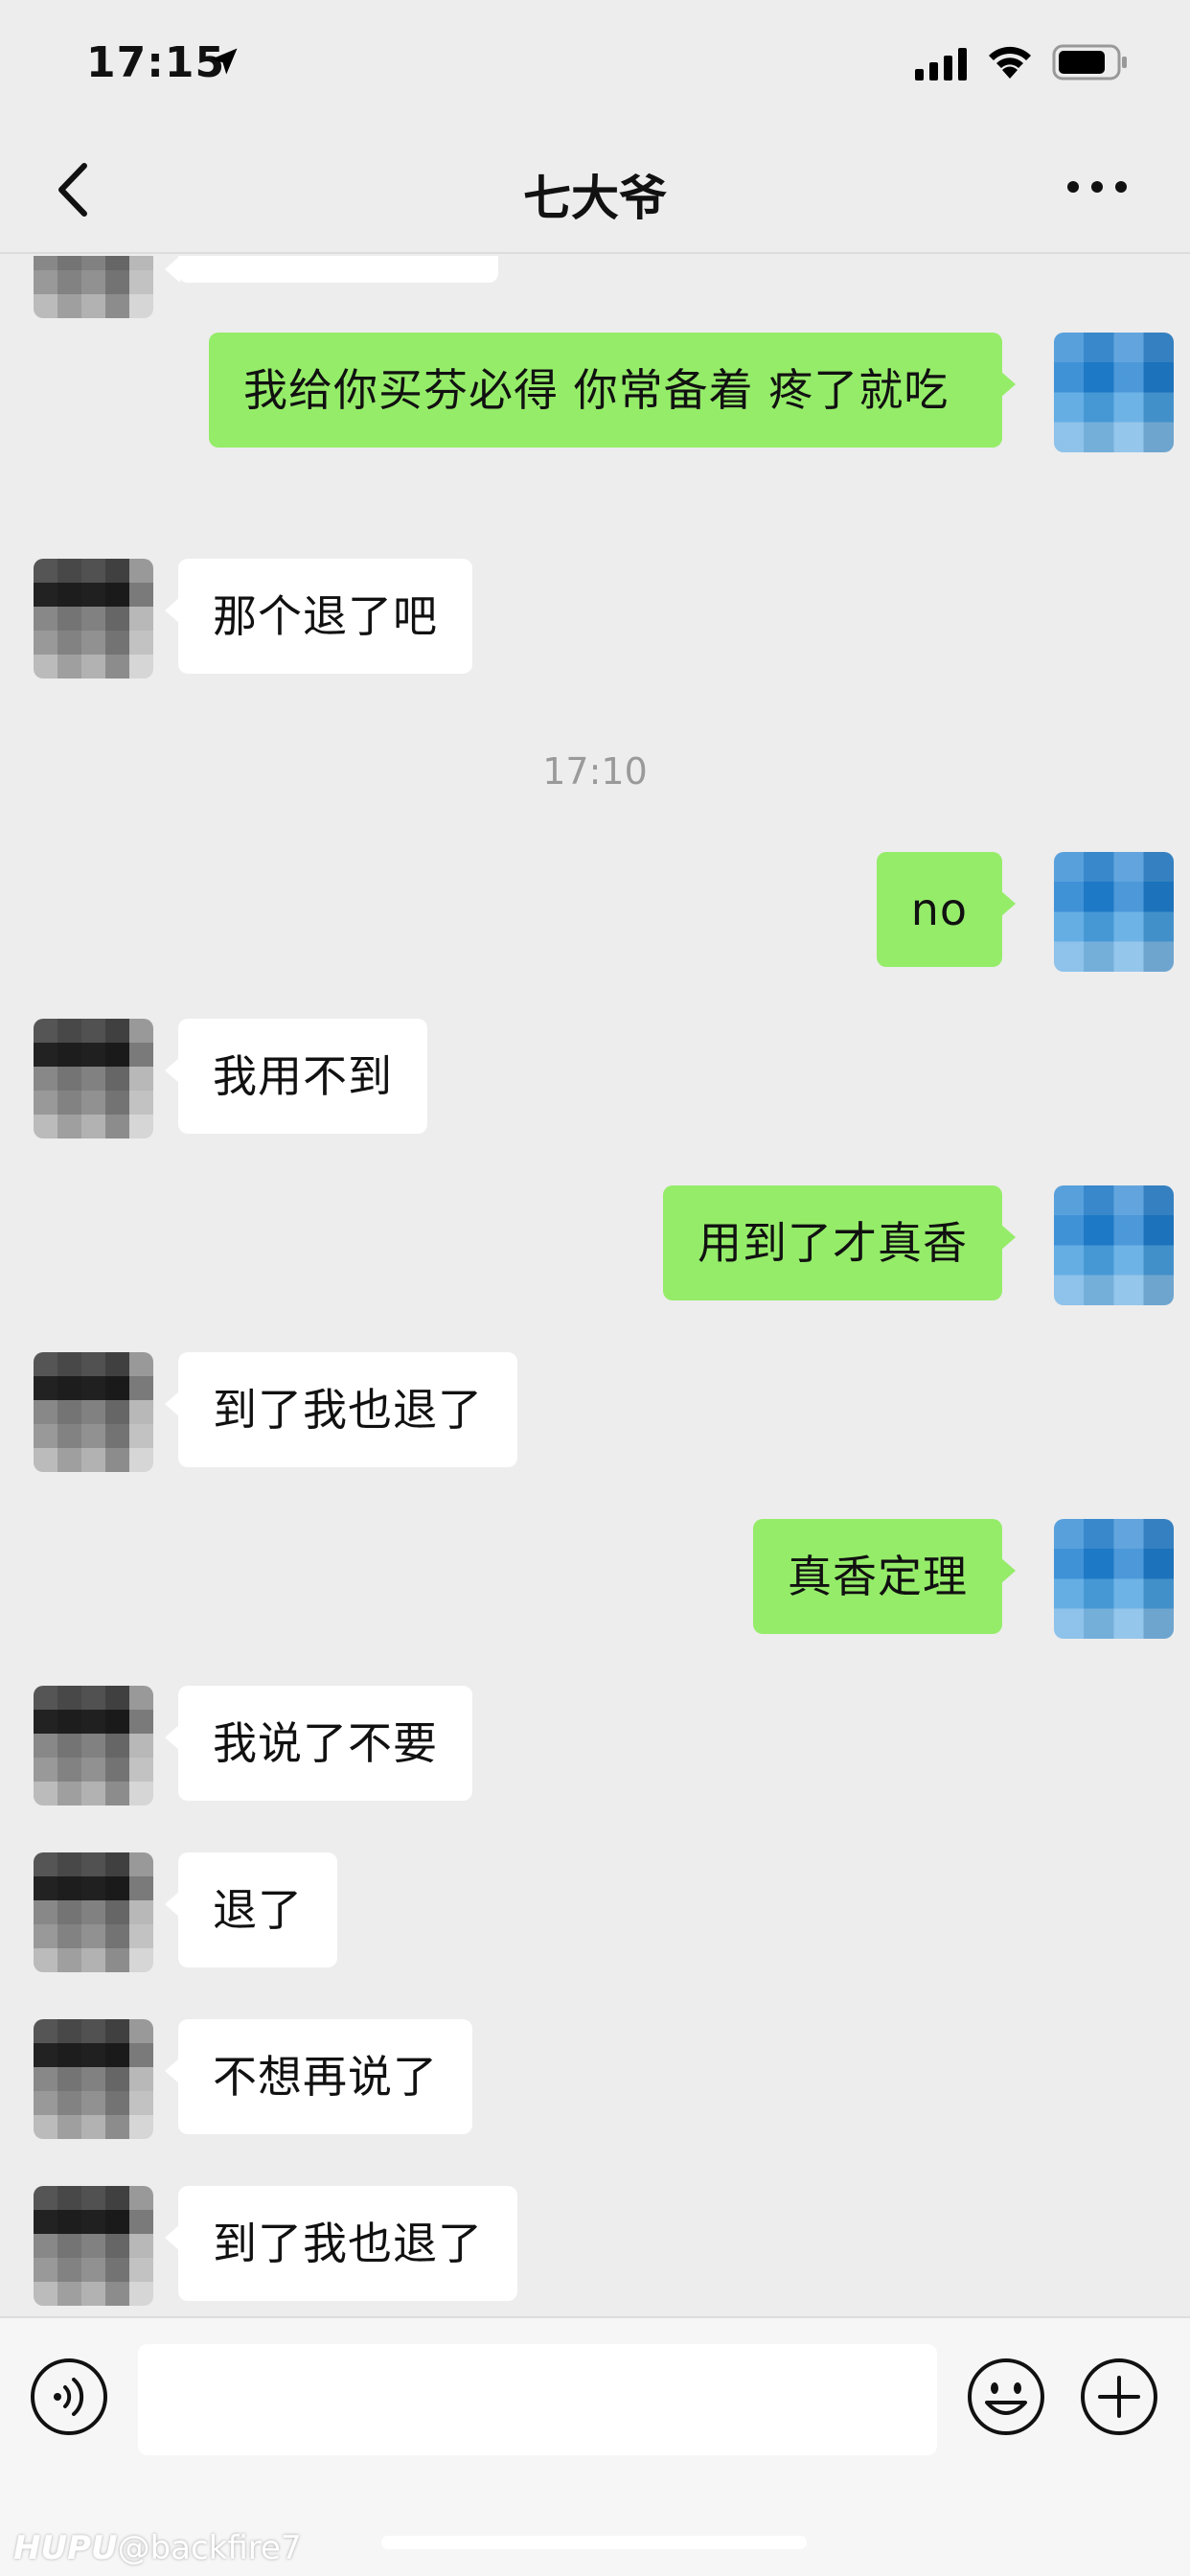  I want to click on incoming-message: 那个退了吧, so click(319, 616).